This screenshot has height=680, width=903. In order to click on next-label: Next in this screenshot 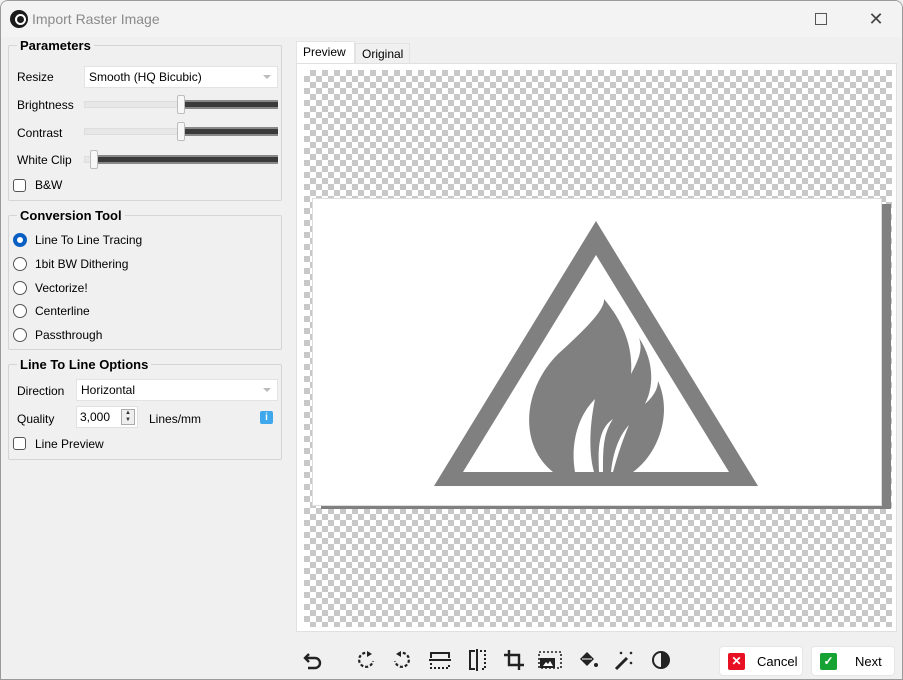, I will do `click(868, 661)`.